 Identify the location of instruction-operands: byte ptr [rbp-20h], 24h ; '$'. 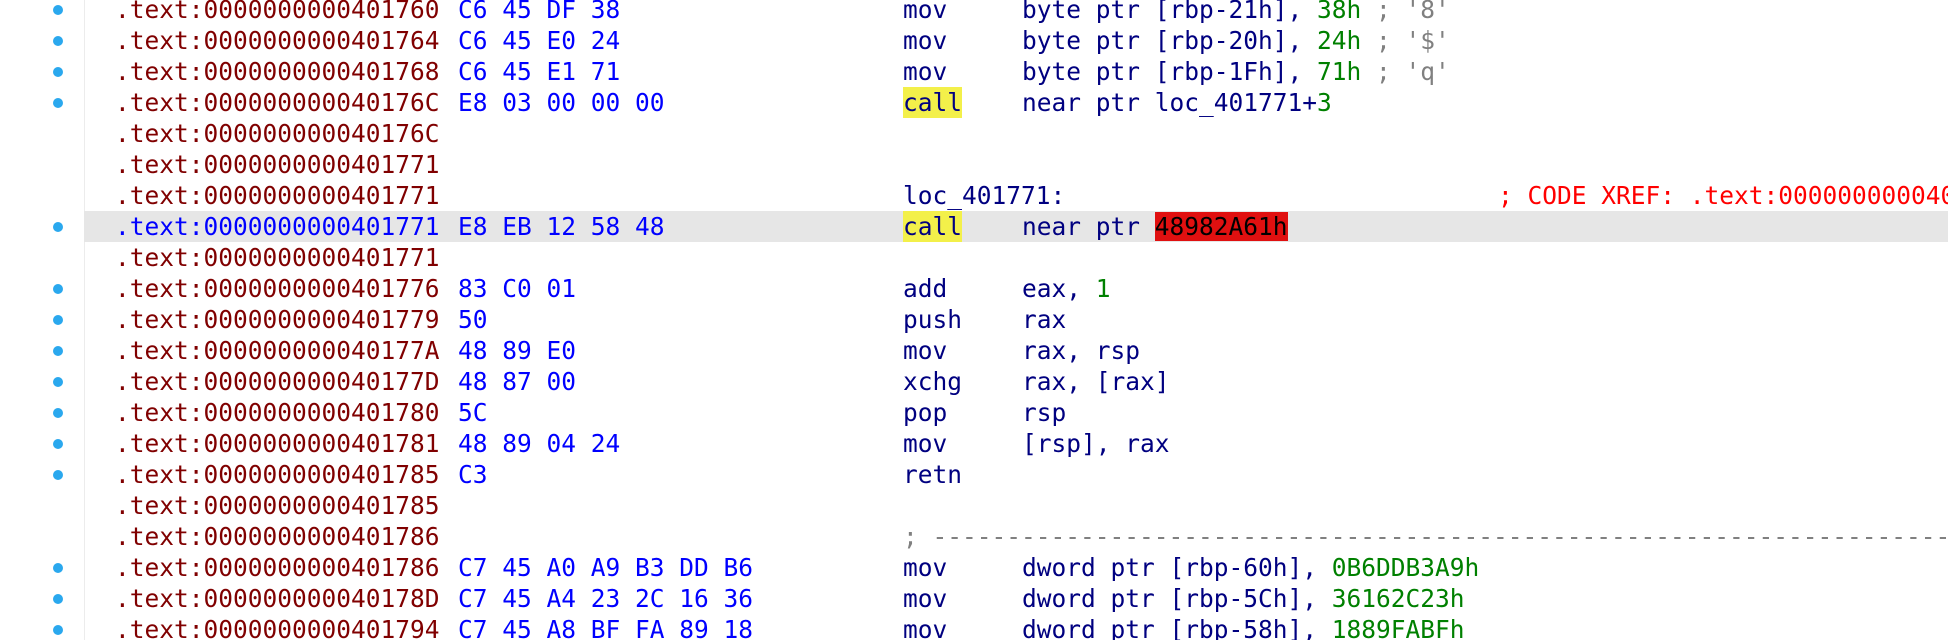
(1236, 40).